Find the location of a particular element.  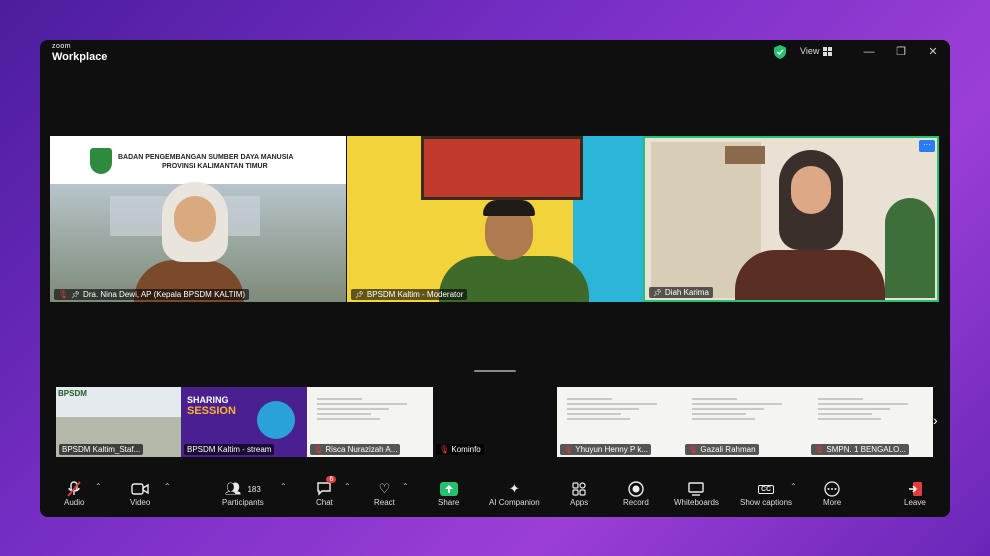

plant is located at coordinates (910, 248).